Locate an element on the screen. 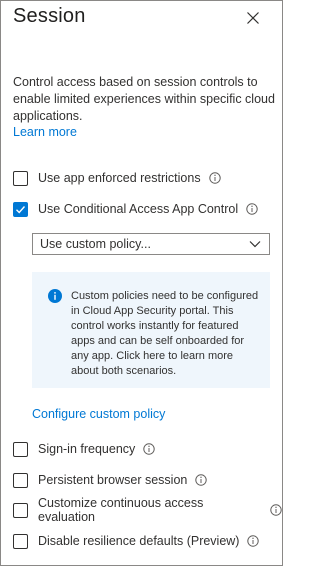 The height and width of the screenshot is (566, 320). option-sign-in-frequency: Sign-in frequency is located at coordinates (84, 449).